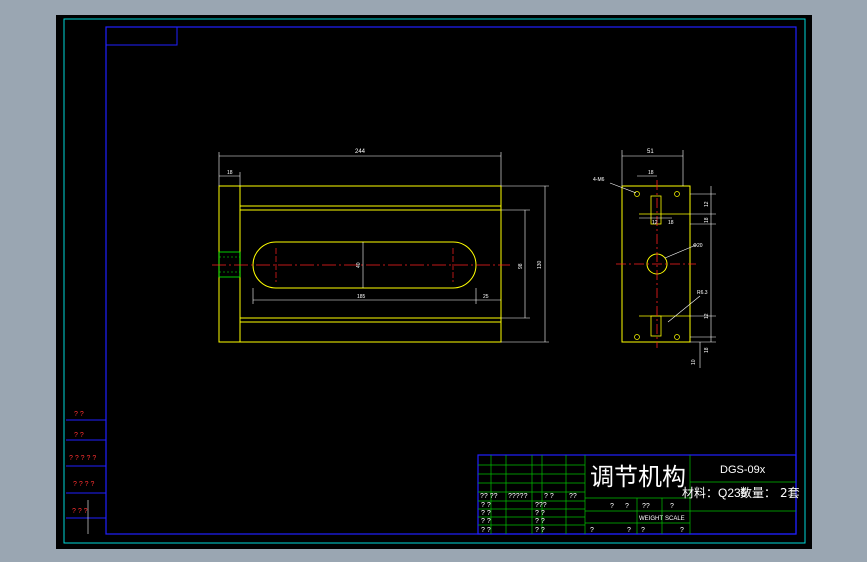 The height and width of the screenshot is (562, 867). What do you see at coordinates (486, 530) in the screenshot?
I see `tb-grid-4: ? ?` at bounding box center [486, 530].